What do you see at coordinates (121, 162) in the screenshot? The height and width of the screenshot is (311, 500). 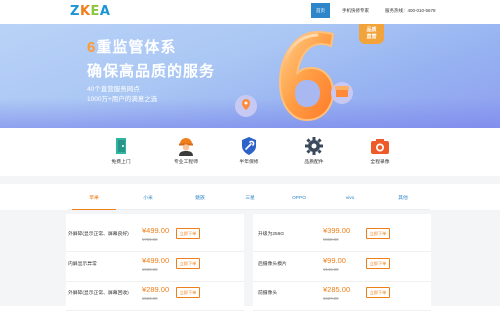 I see `service-label: 免费上门` at bounding box center [121, 162].